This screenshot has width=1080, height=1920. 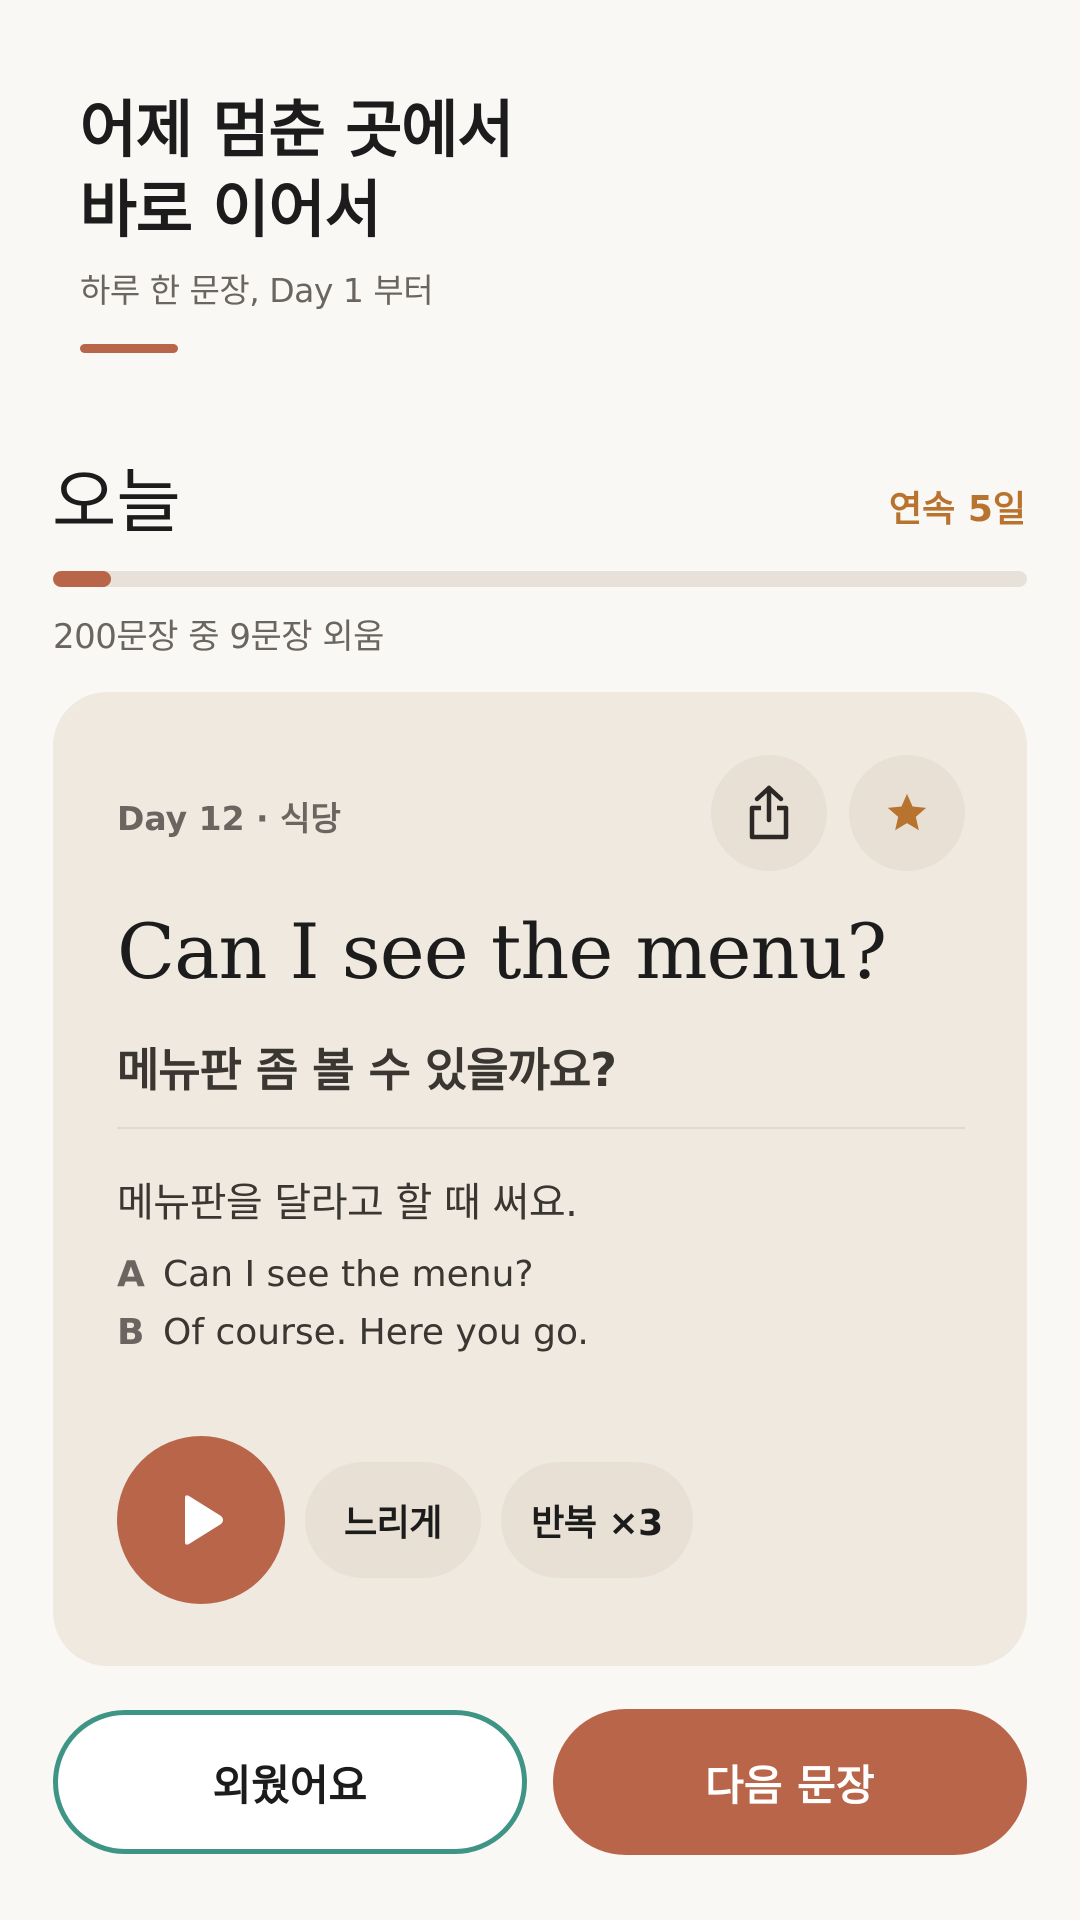 What do you see at coordinates (393, 1520) in the screenshot?
I see `slow-playback-chip: 느리게` at bounding box center [393, 1520].